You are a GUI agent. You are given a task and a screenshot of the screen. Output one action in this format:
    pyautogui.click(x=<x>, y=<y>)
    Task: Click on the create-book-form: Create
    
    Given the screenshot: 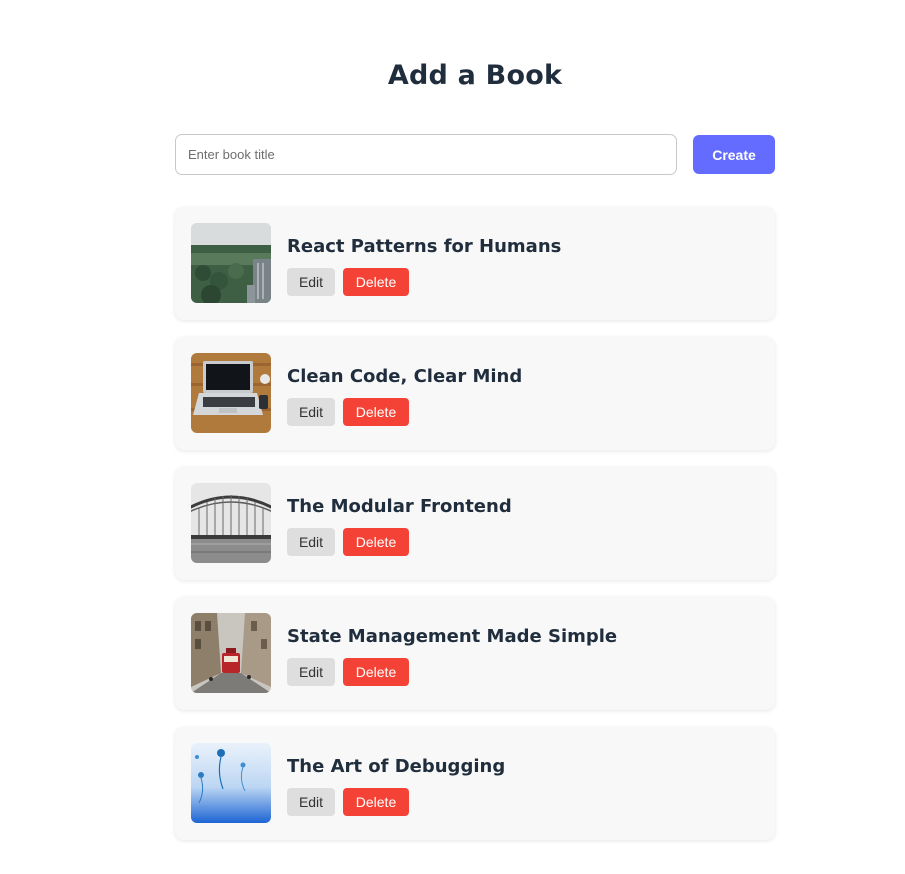 What is the action you would take?
    pyautogui.click(x=475, y=154)
    